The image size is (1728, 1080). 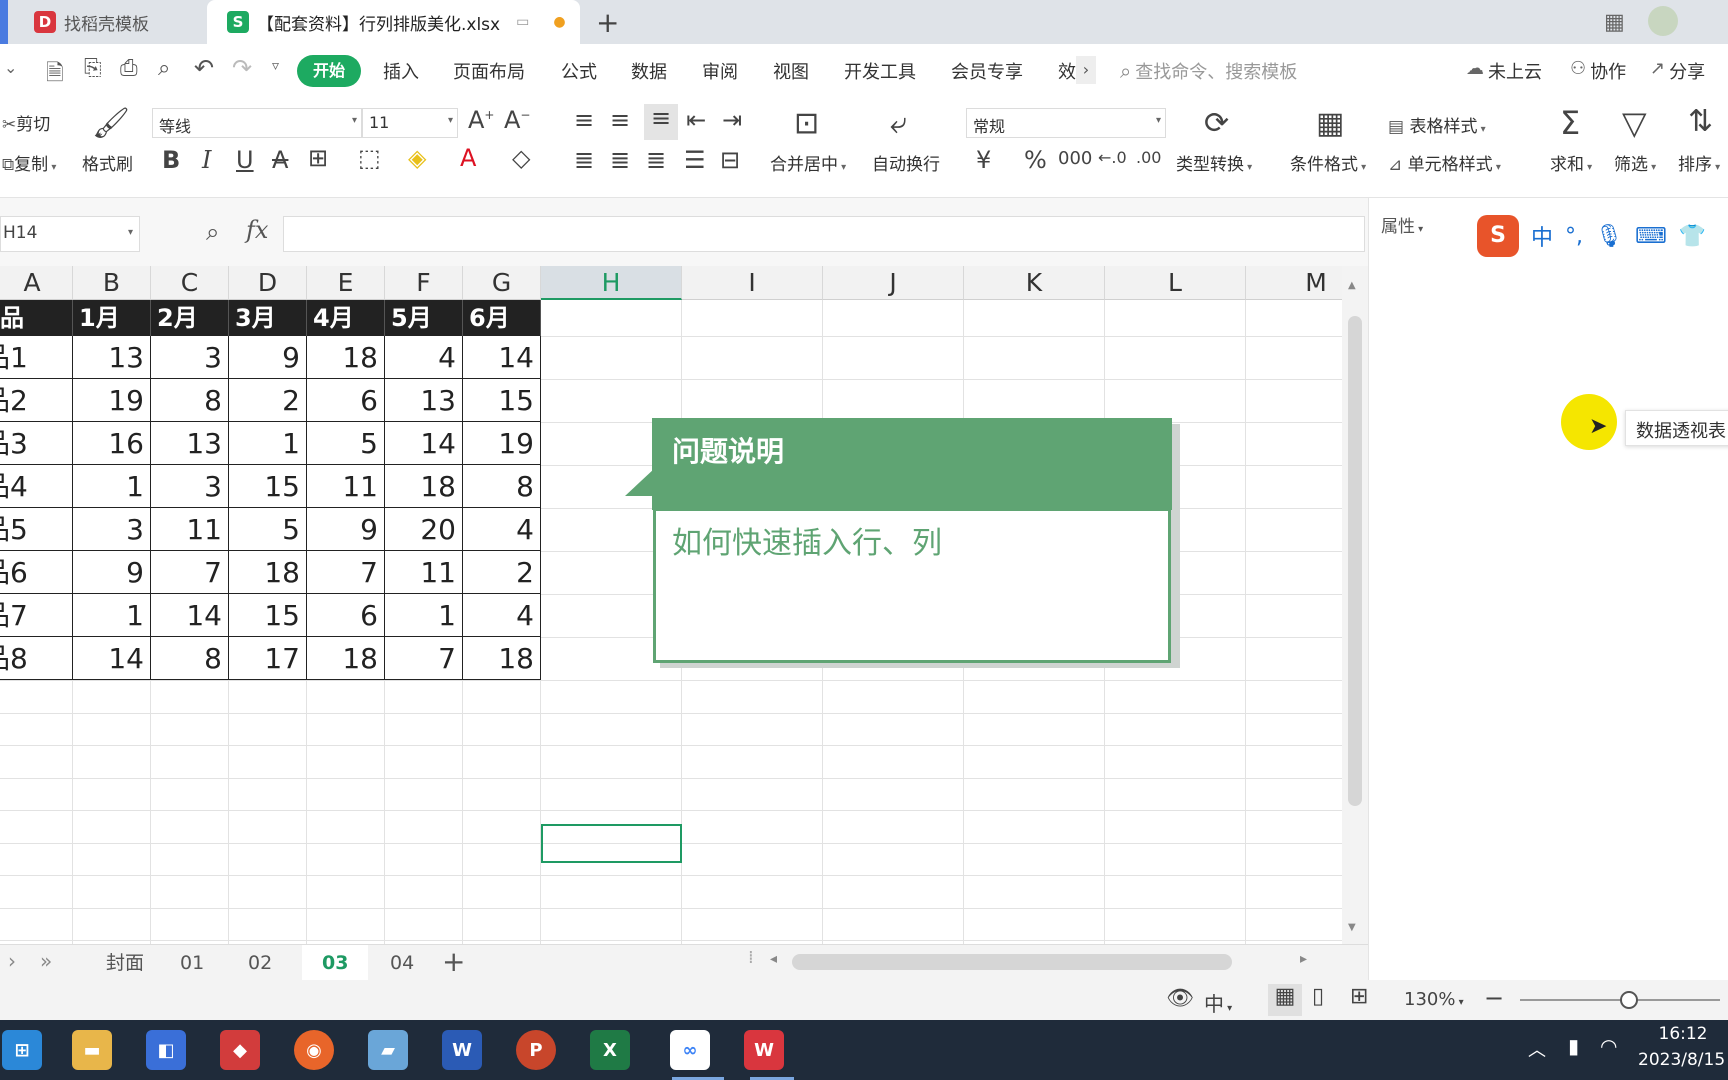 What do you see at coordinates (730, 160) in the screenshot?
I see `distributed-icon: ⊟` at bounding box center [730, 160].